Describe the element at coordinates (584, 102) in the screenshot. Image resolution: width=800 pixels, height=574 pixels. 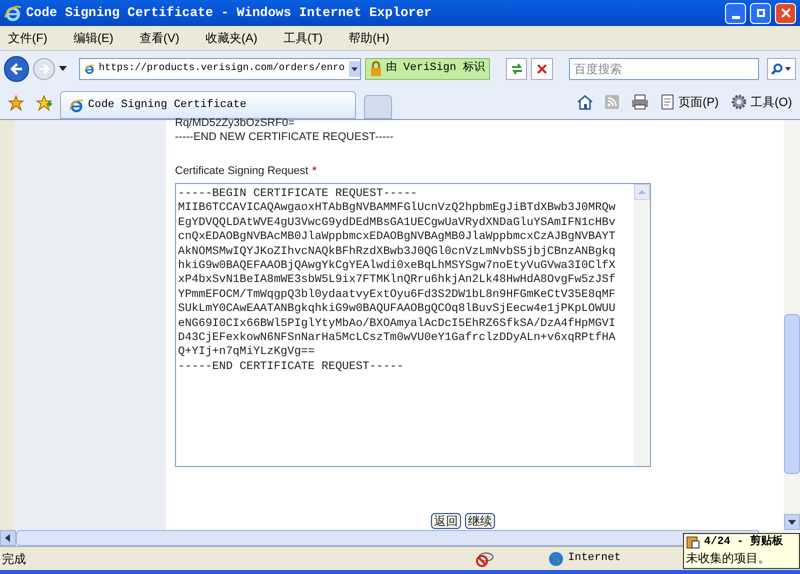
I see `home-icon` at that location.